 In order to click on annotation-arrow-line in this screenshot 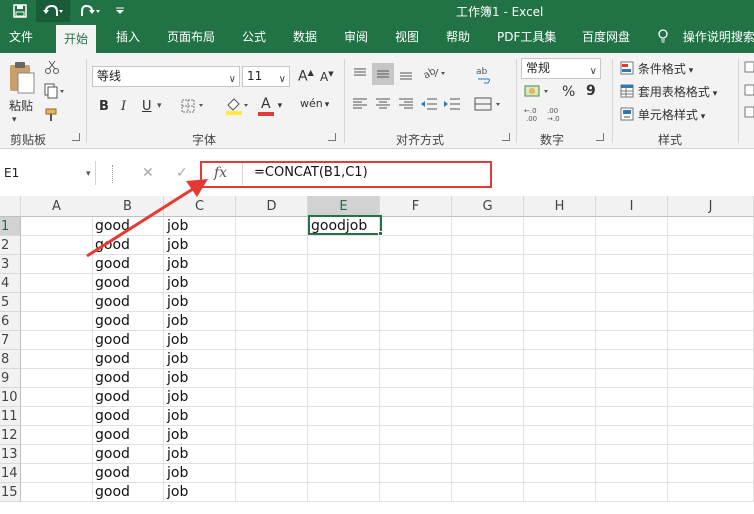, I will do `click(141, 221)`.